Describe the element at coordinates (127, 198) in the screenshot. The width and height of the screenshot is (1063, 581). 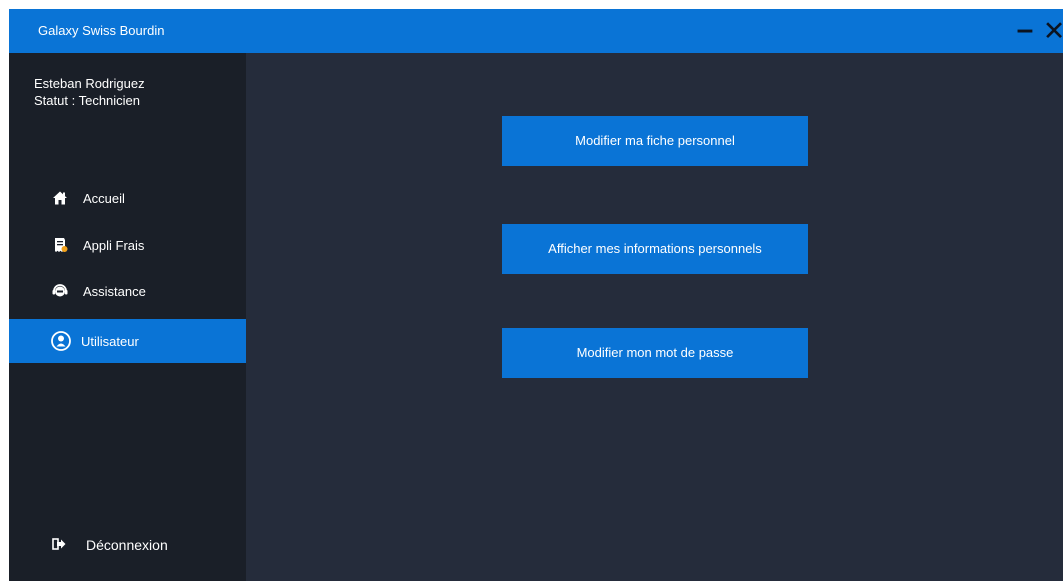
I see `nav-item-accueil: Accueil` at that location.